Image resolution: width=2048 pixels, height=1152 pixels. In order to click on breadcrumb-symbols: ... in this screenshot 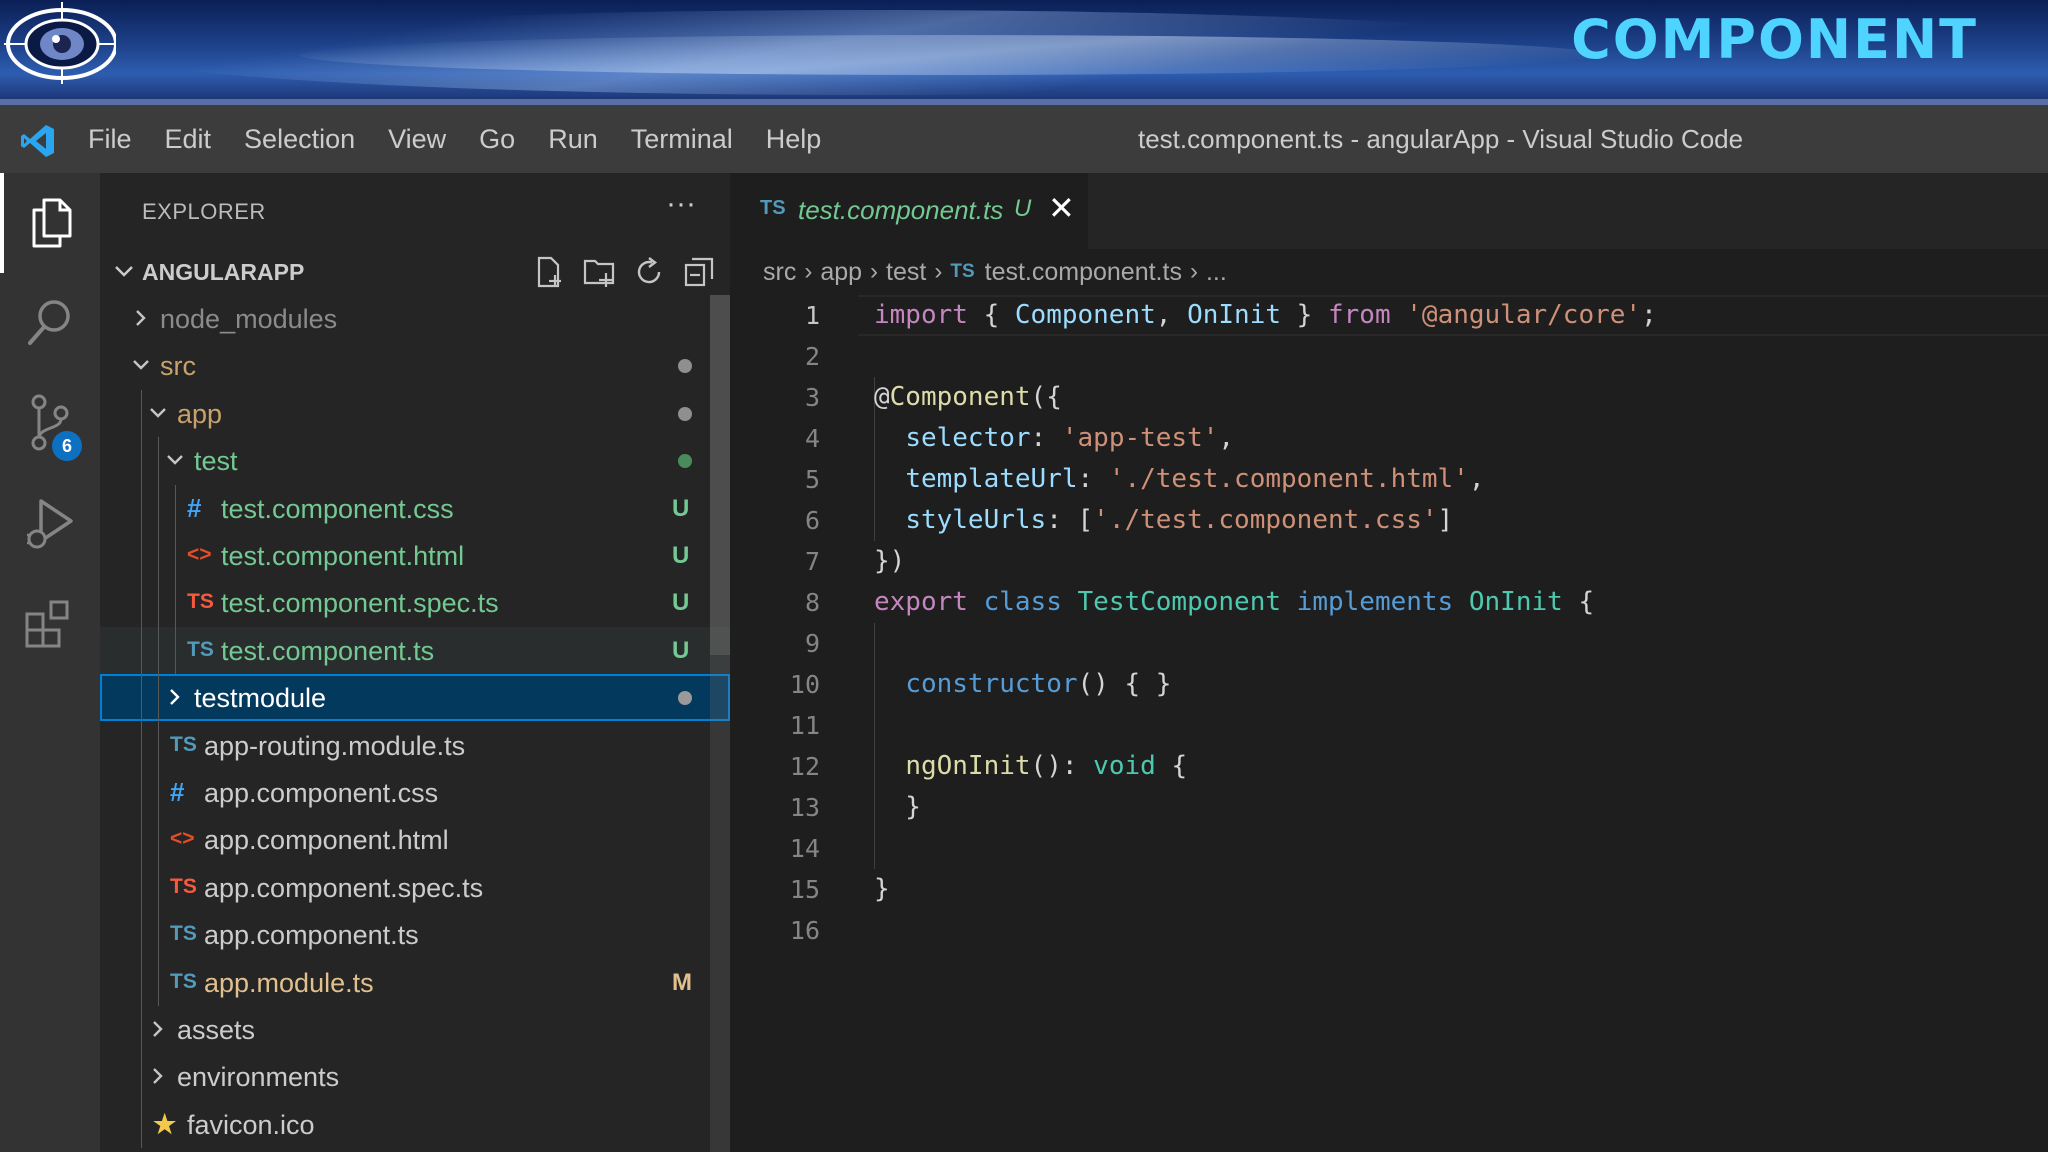, I will do `click(1216, 272)`.